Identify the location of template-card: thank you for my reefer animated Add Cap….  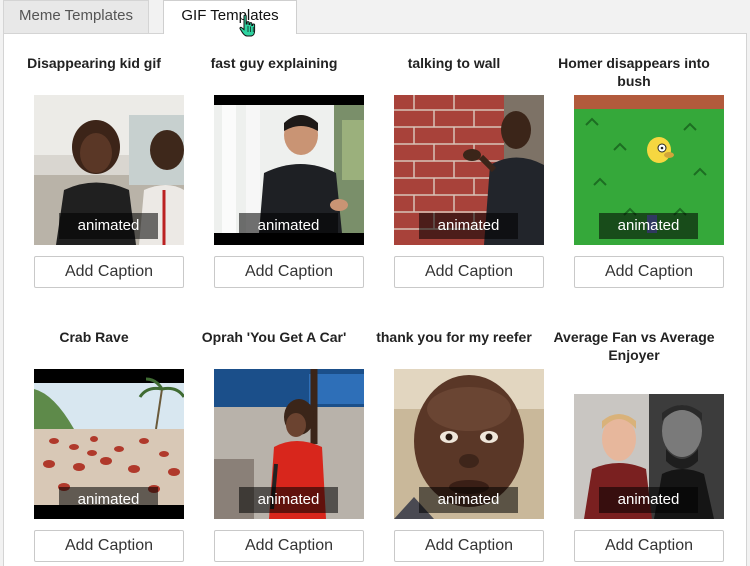
(454, 437).